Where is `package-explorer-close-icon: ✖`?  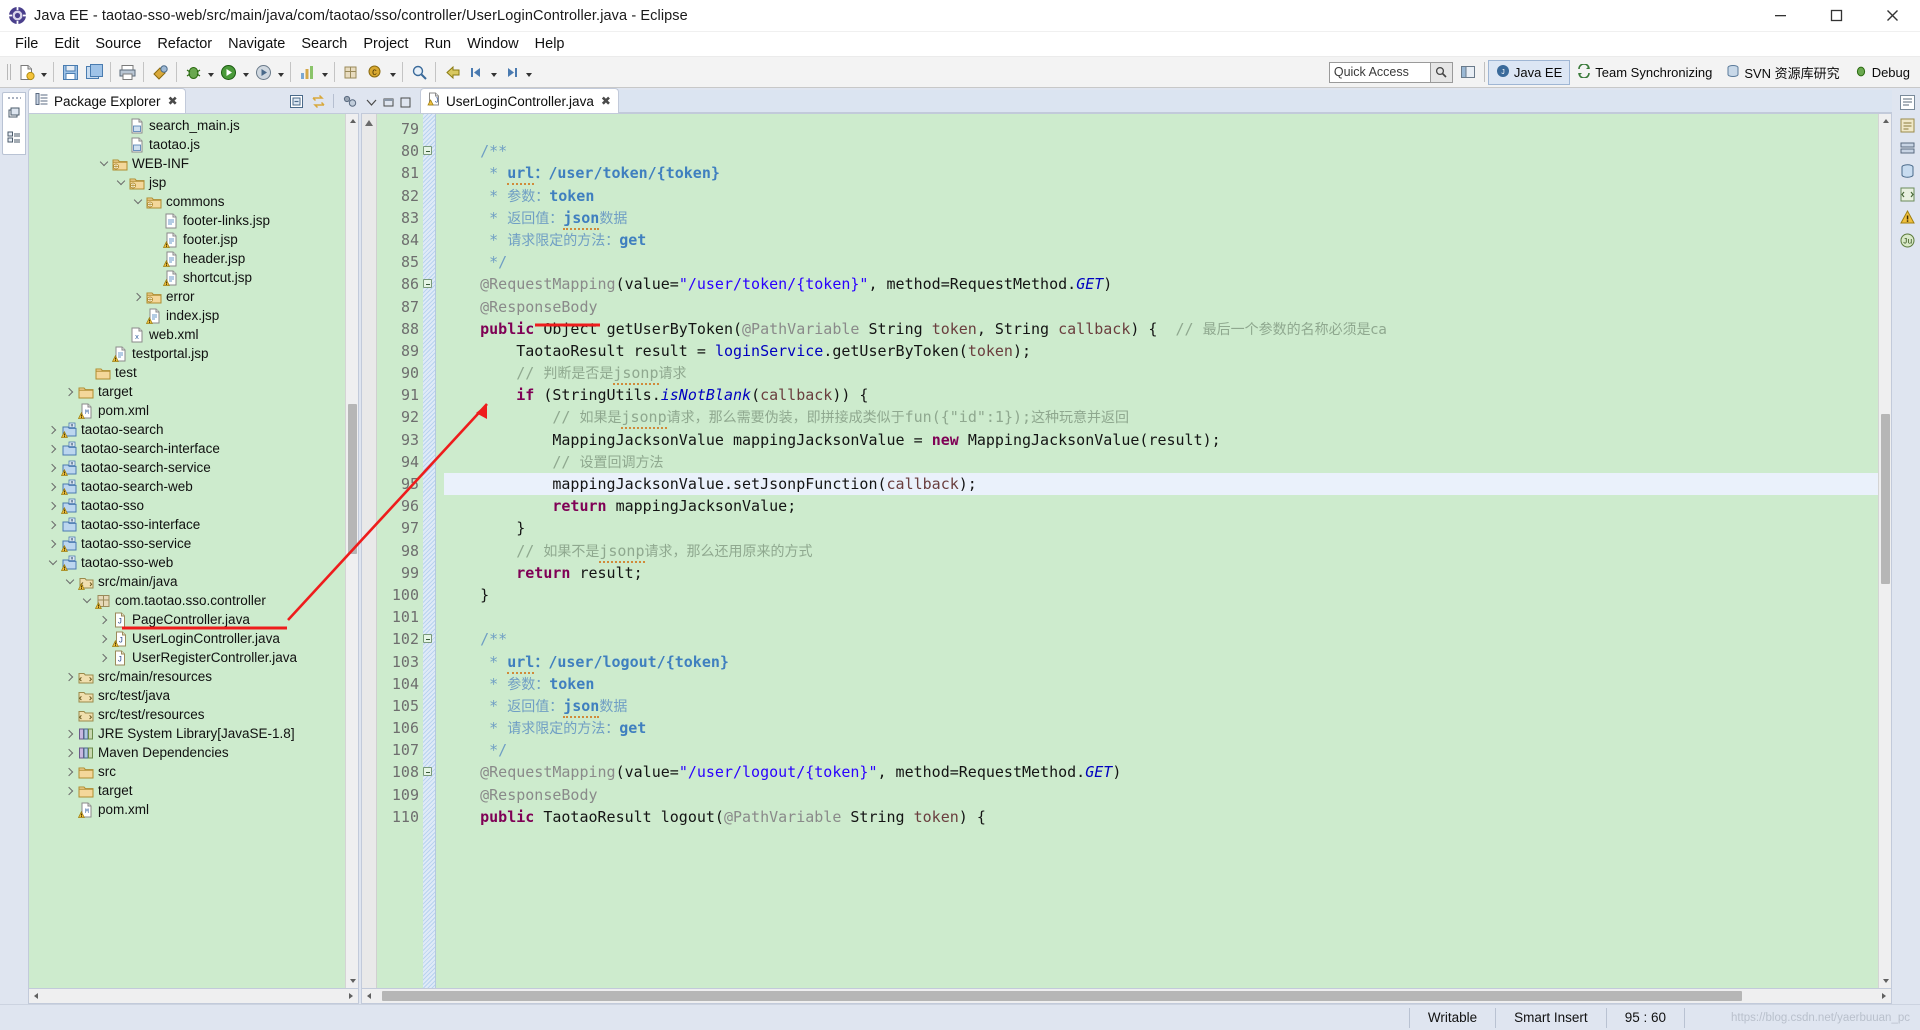 package-explorer-close-icon: ✖ is located at coordinates (173, 101).